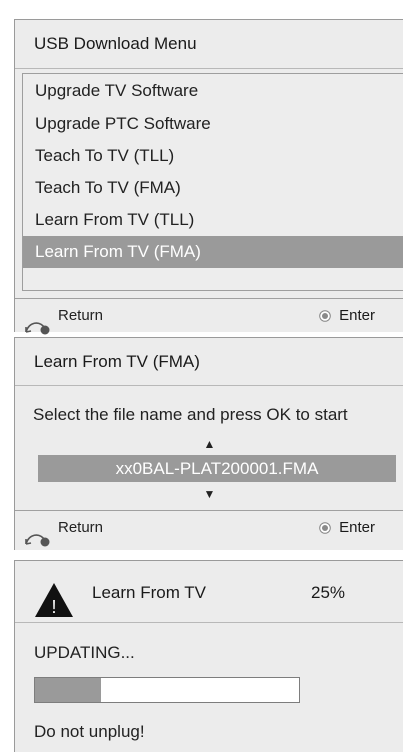 Image resolution: width=403 pixels, height=752 pixels. What do you see at coordinates (209, 44) in the screenshot?
I see `usb-menu-title: USB Download Menu` at bounding box center [209, 44].